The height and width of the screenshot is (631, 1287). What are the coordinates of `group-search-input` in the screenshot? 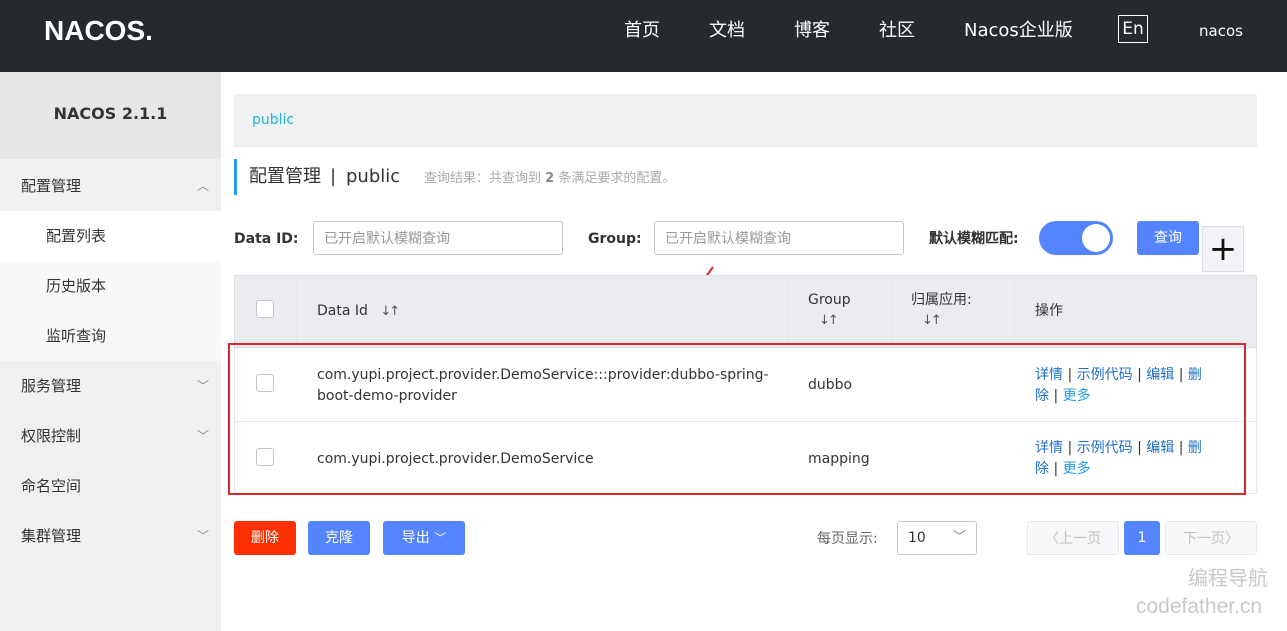 It's located at (779, 238).